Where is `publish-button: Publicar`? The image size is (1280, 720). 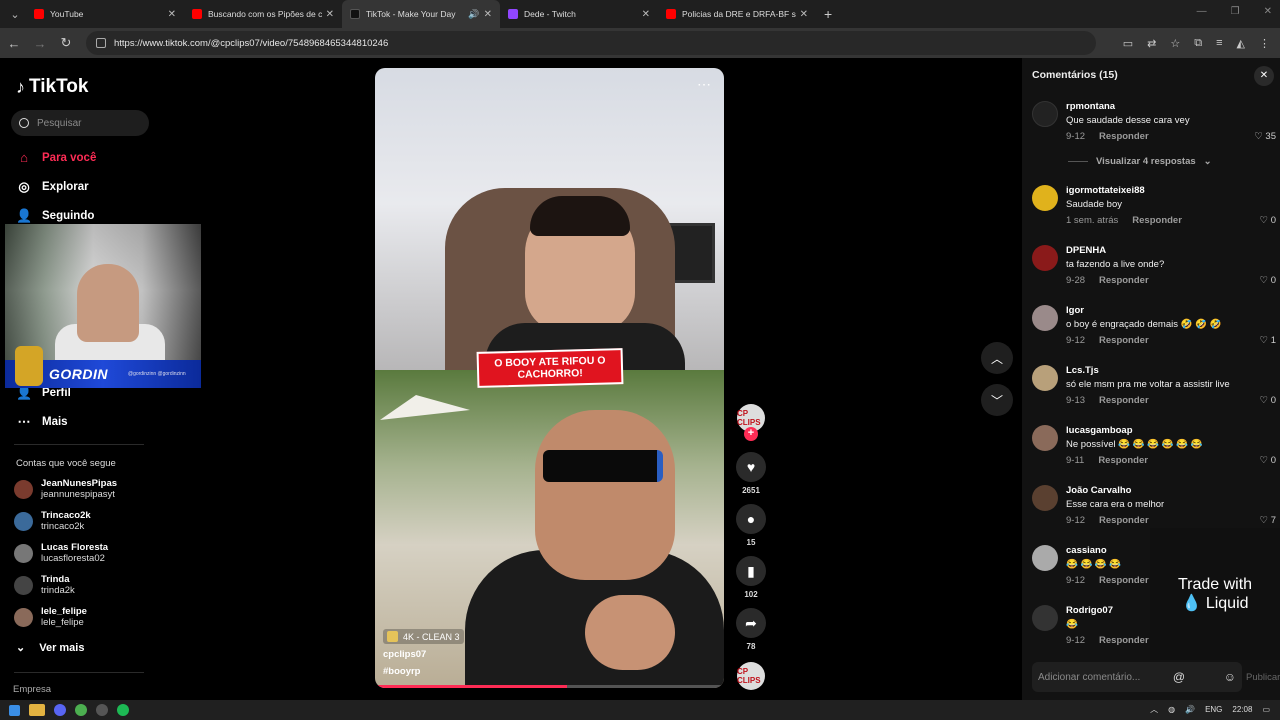 publish-button: Publicar is located at coordinates (1263, 677).